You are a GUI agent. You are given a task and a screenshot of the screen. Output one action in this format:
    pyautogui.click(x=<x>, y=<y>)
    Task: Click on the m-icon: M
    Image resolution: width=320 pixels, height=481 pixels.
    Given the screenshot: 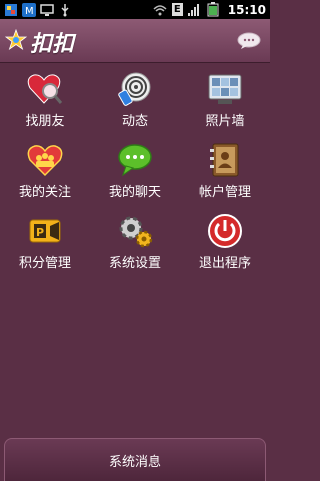 What is the action you would take?
    pyautogui.click(x=28, y=9)
    